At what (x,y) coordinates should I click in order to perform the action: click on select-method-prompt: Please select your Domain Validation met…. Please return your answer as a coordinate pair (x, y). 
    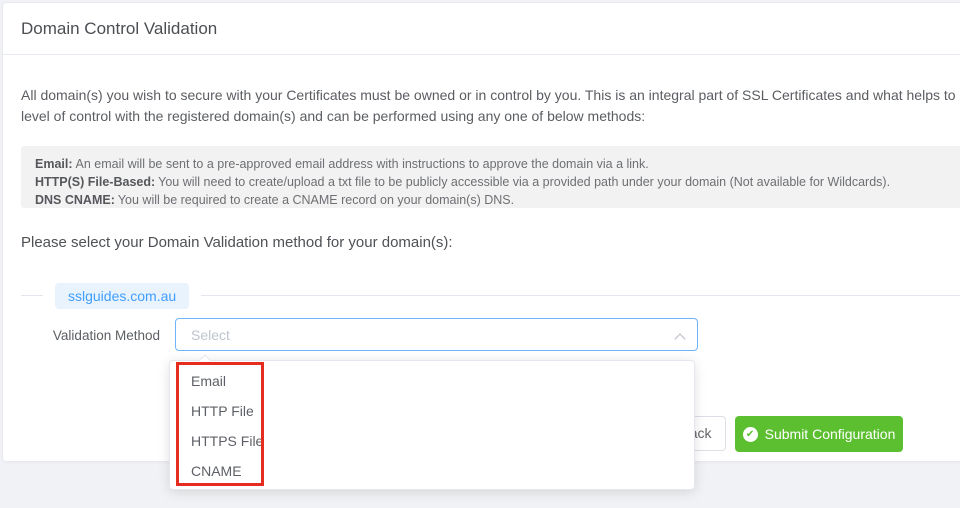
    Looking at the image, I should click on (237, 242).